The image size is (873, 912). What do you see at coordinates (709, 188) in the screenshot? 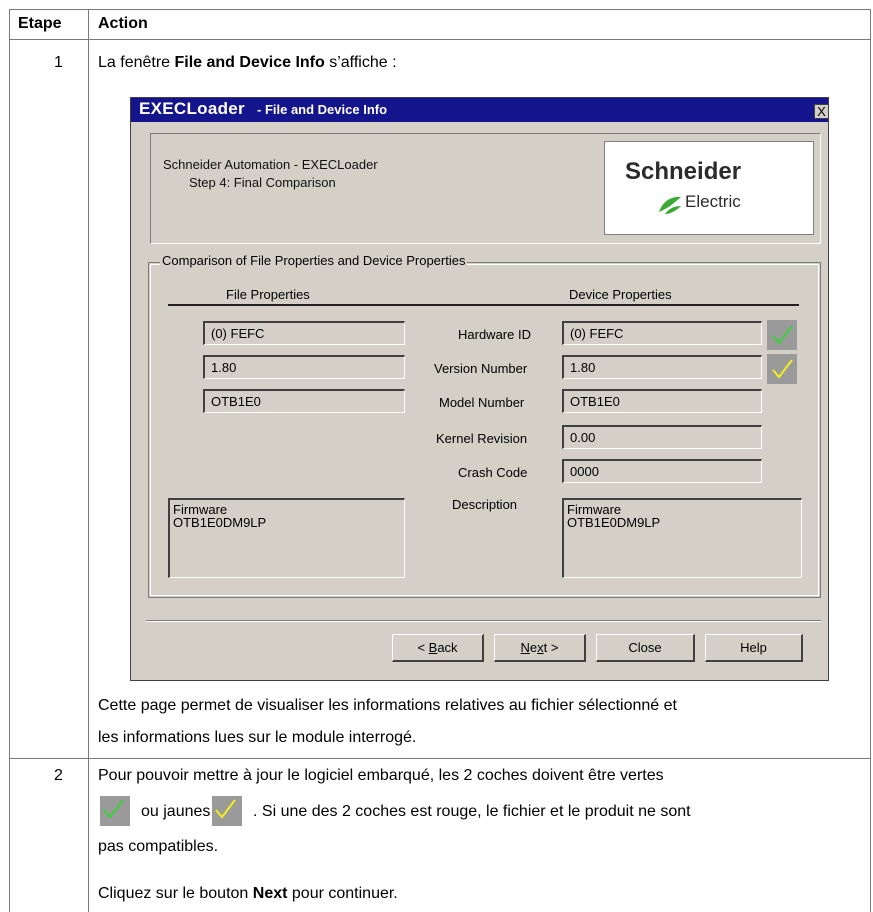
I see `schneider-logo: Schneider Electric` at bounding box center [709, 188].